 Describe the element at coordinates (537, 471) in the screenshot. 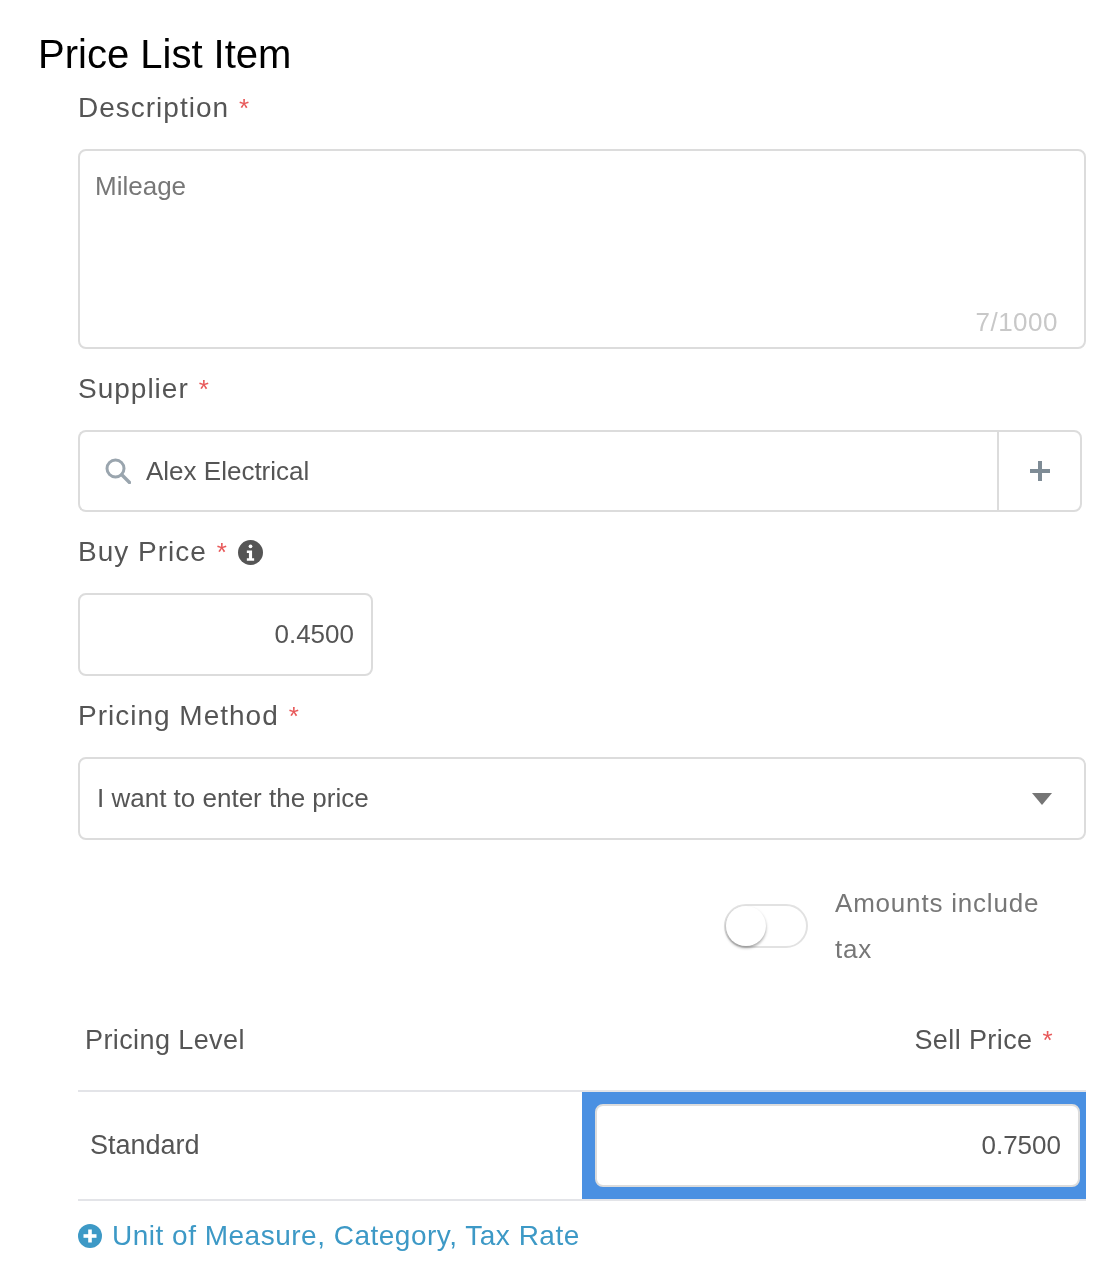

I see `supplier-search-field: Alex Electrical` at that location.